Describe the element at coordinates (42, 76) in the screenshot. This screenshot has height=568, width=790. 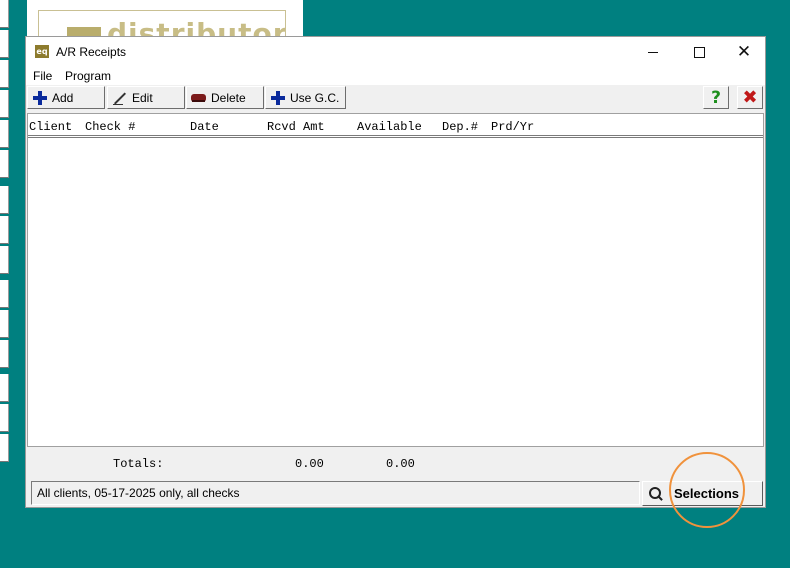
I see `menu-file: File` at that location.